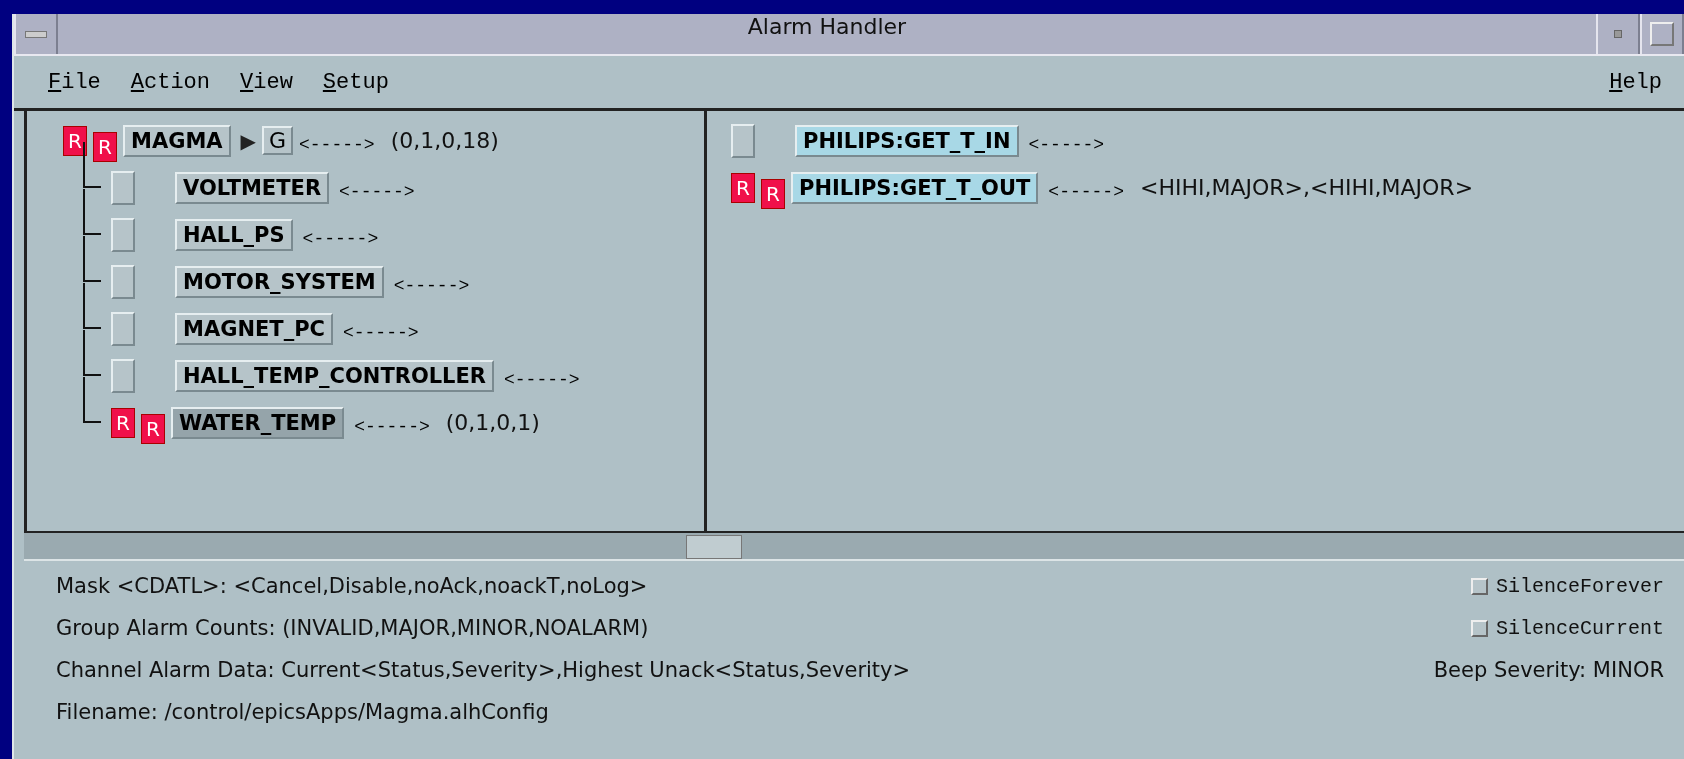 This screenshot has width=1684, height=759. What do you see at coordinates (1635, 82) in the screenshot?
I see `help-menu: Help` at bounding box center [1635, 82].